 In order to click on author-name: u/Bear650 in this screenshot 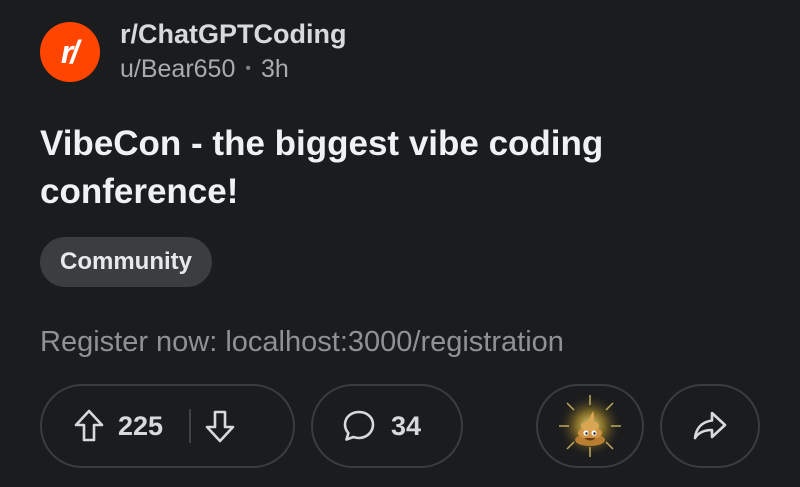, I will do `click(177, 69)`.